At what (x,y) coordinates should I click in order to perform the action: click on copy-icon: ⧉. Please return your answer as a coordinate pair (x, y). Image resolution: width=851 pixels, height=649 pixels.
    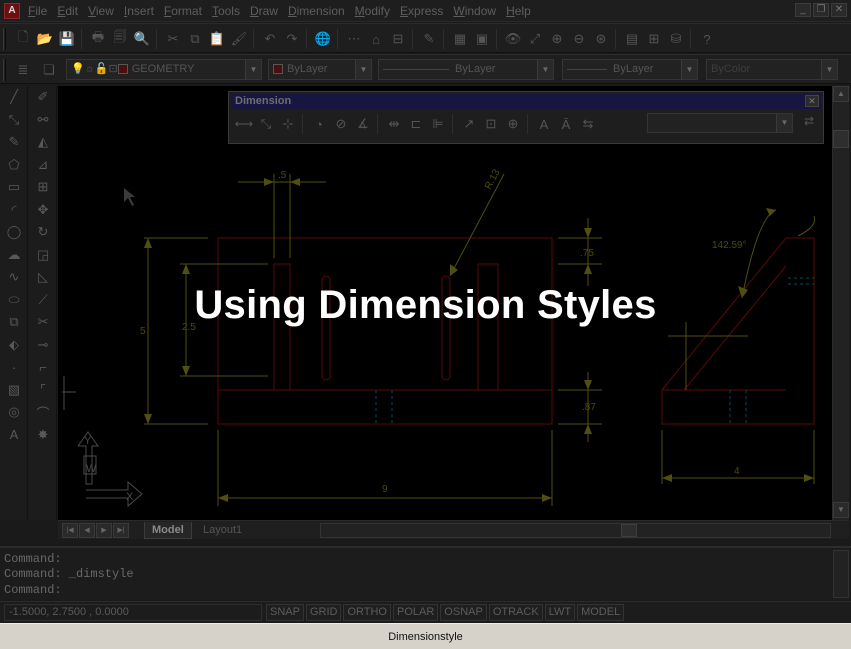
    Looking at the image, I should click on (195, 39).